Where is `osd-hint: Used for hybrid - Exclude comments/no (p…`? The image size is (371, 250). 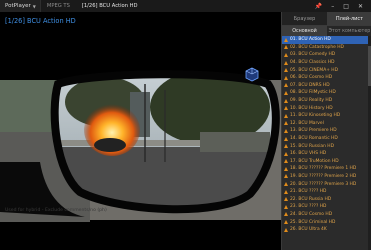 osd-hint: Used for hybrid - Exclude comments/no (p… is located at coordinates (56, 210).